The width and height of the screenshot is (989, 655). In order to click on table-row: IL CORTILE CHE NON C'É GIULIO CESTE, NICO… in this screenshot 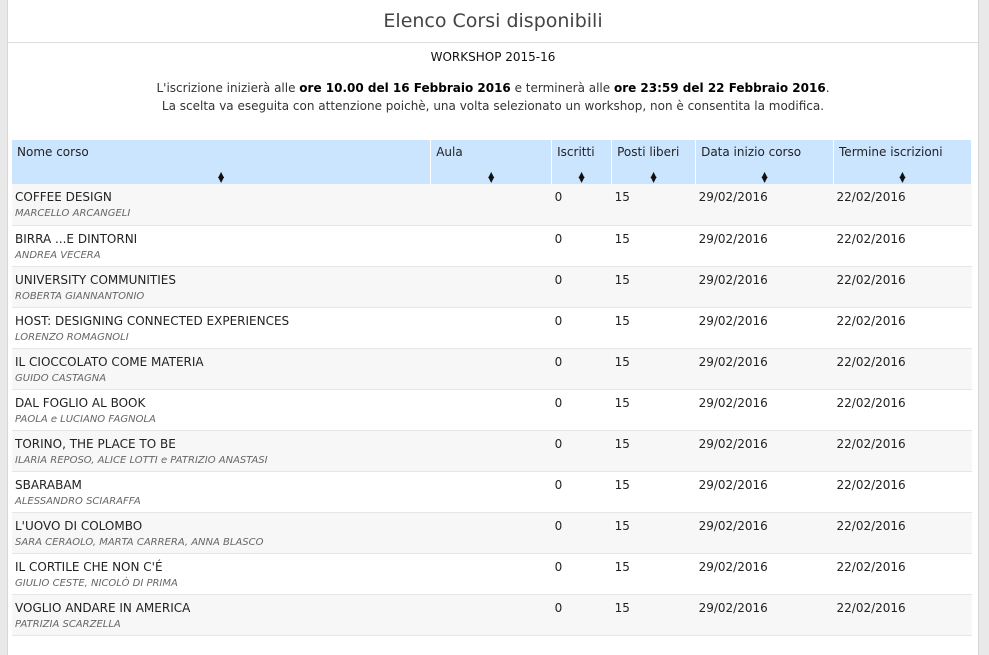, I will do `click(492, 574)`.